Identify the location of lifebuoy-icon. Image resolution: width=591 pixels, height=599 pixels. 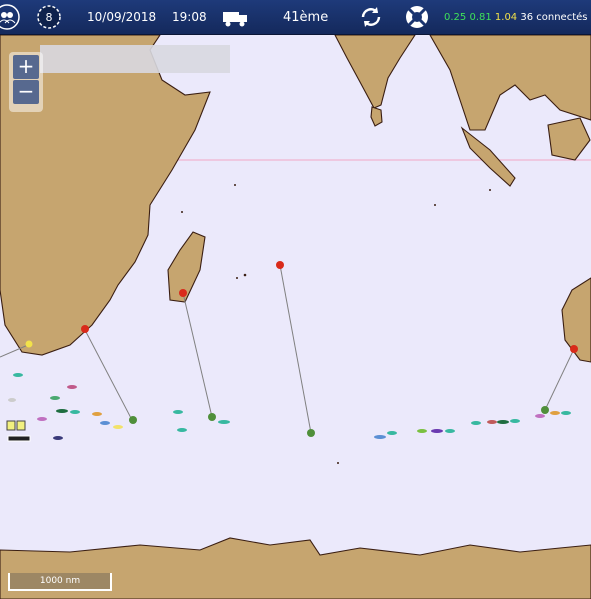
(417, 17).